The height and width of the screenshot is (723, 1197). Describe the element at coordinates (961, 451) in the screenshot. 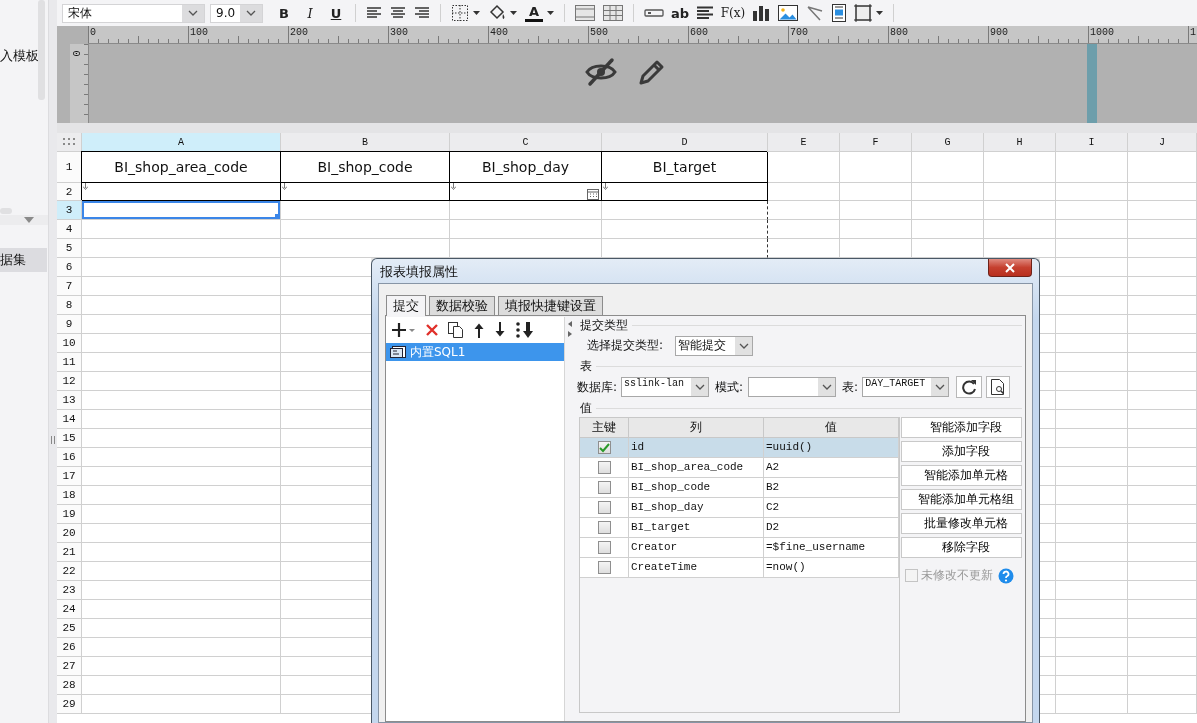

I see `action-button: 添加字段` at that location.